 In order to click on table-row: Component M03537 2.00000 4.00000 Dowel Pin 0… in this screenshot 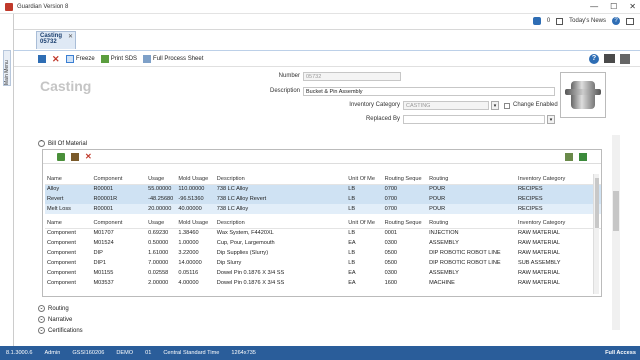, I will do `click(323, 283)`.